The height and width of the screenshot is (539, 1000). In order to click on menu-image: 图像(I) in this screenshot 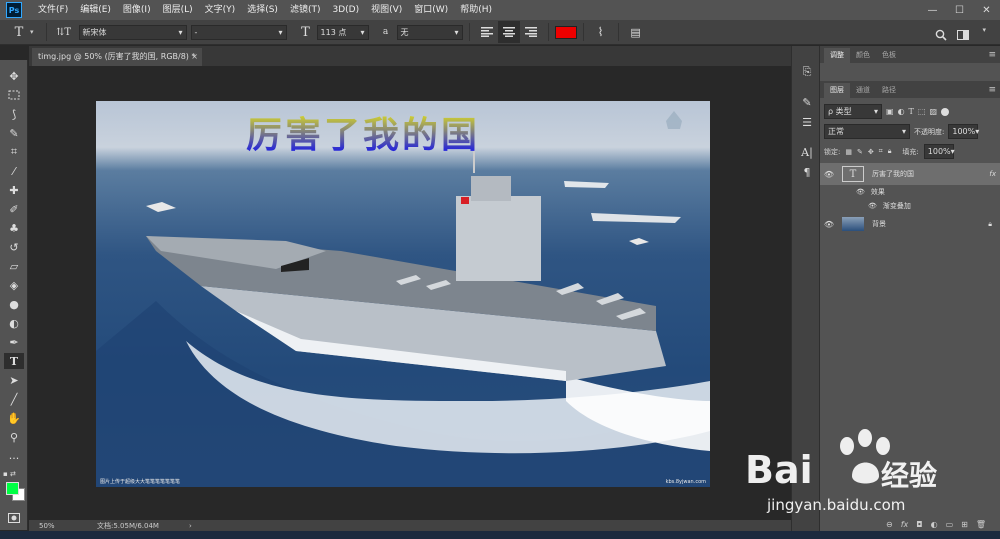, I will do `click(137, 10)`.